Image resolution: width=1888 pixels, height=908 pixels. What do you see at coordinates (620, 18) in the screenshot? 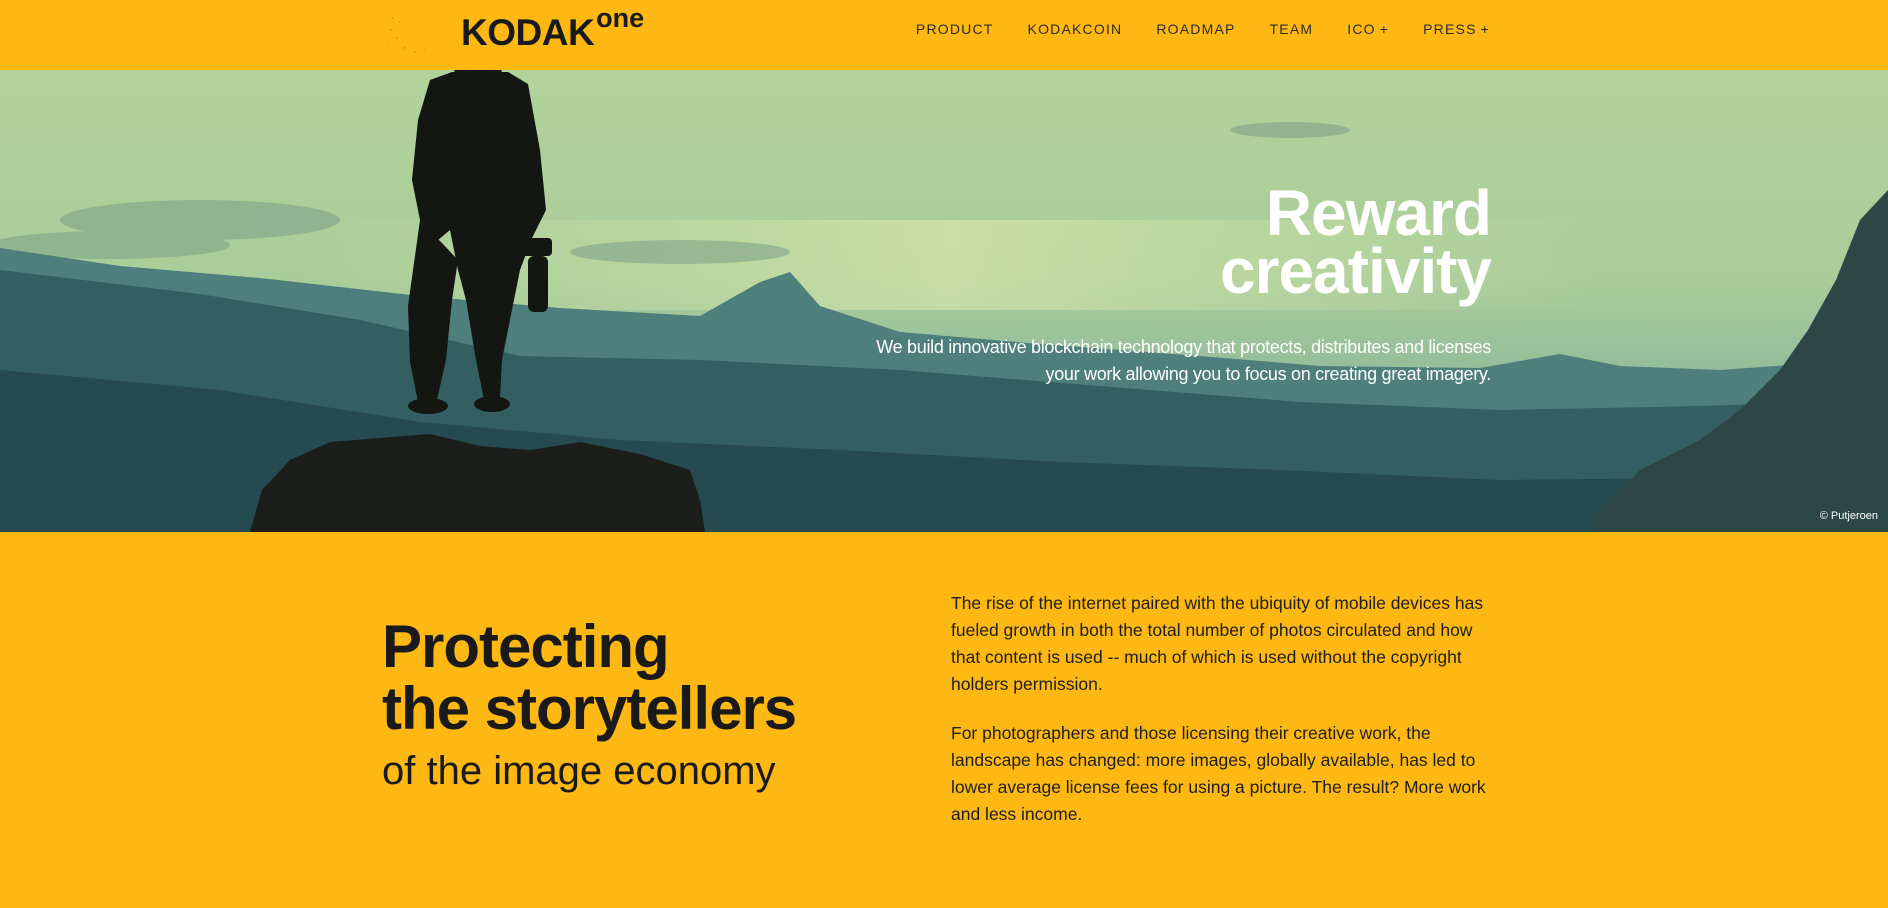
I see `logo-suffix-text: one` at bounding box center [620, 18].